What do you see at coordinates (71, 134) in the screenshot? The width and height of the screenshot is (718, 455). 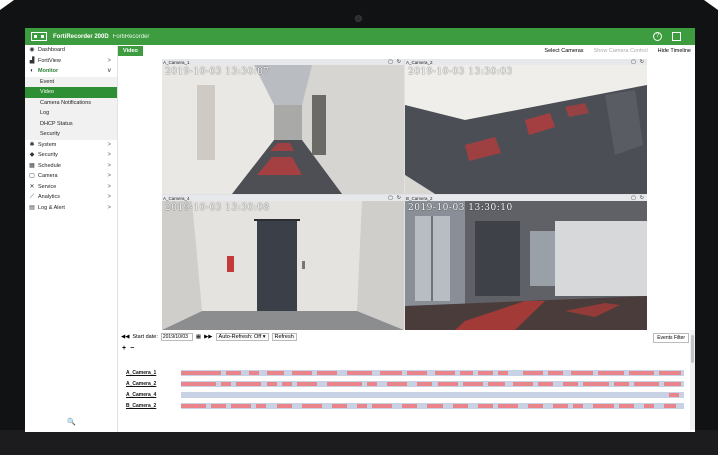 I see `sidebar-subitem-security: Security` at bounding box center [71, 134].